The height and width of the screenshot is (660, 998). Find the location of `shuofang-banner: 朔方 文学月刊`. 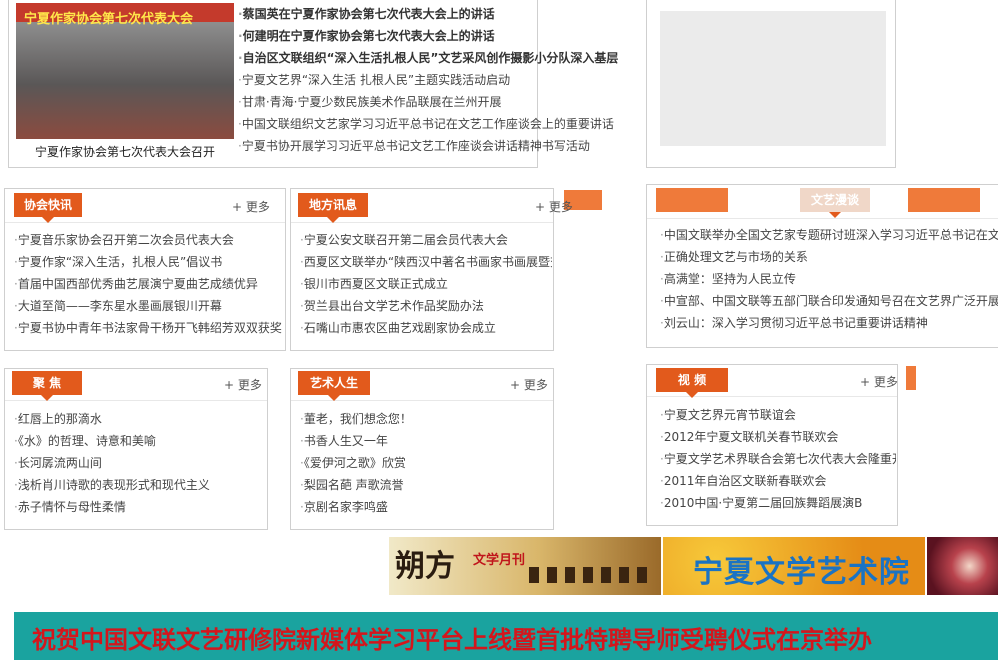

shuofang-banner: 朔方 文学月刊 is located at coordinates (525, 566).